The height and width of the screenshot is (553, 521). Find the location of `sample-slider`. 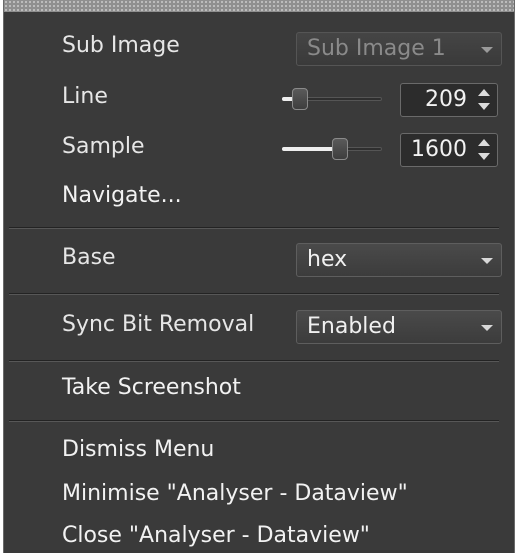

sample-slider is located at coordinates (332, 149).